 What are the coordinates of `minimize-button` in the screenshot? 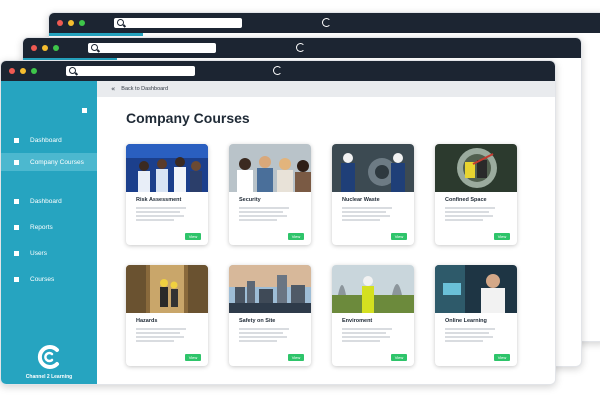 It's located at (23, 71).